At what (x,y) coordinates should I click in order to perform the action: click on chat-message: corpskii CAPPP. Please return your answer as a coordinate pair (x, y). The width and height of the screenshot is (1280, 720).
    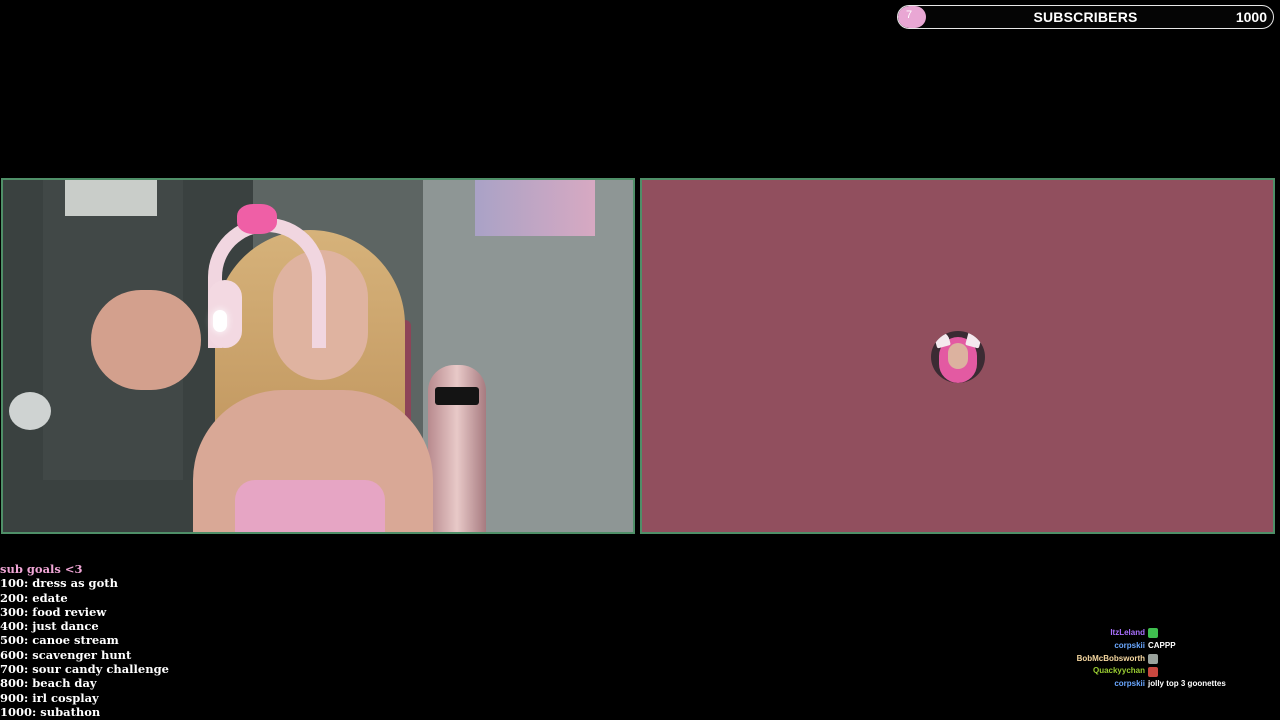
    Looking at the image, I should click on (1167, 646).